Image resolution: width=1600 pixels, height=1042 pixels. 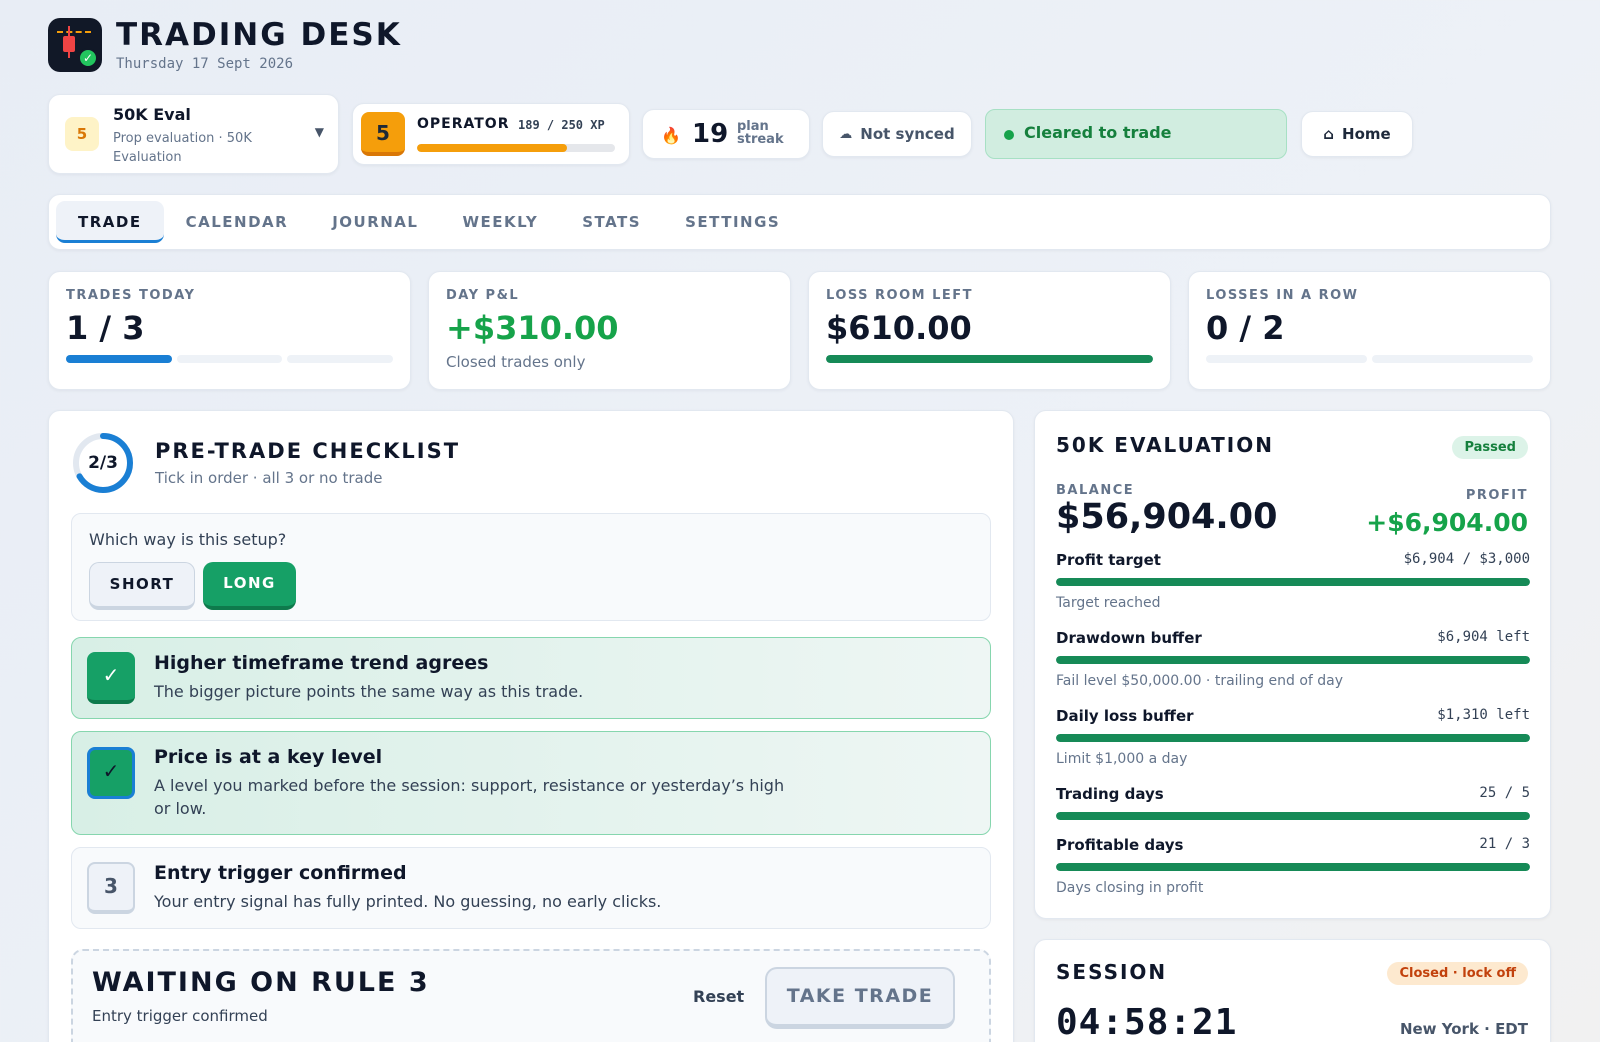 What do you see at coordinates (1120, 845) in the screenshot?
I see `metric-label: Profitable days` at bounding box center [1120, 845].